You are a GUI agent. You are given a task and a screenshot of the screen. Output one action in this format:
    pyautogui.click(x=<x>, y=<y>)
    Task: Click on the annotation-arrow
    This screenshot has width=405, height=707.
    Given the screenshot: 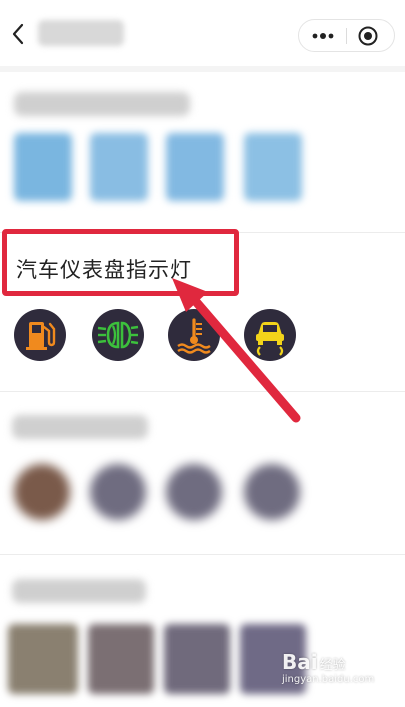 What is the action you would take?
    pyautogui.click(x=236, y=350)
    